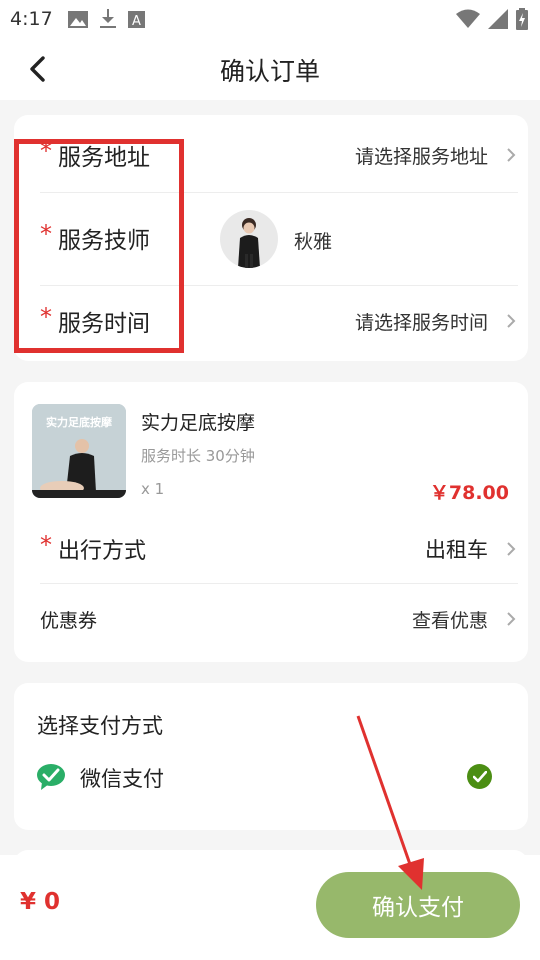  What do you see at coordinates (249, 239) in the screenshot?
I see `technician-avatar` at bounding box center [249, 239].